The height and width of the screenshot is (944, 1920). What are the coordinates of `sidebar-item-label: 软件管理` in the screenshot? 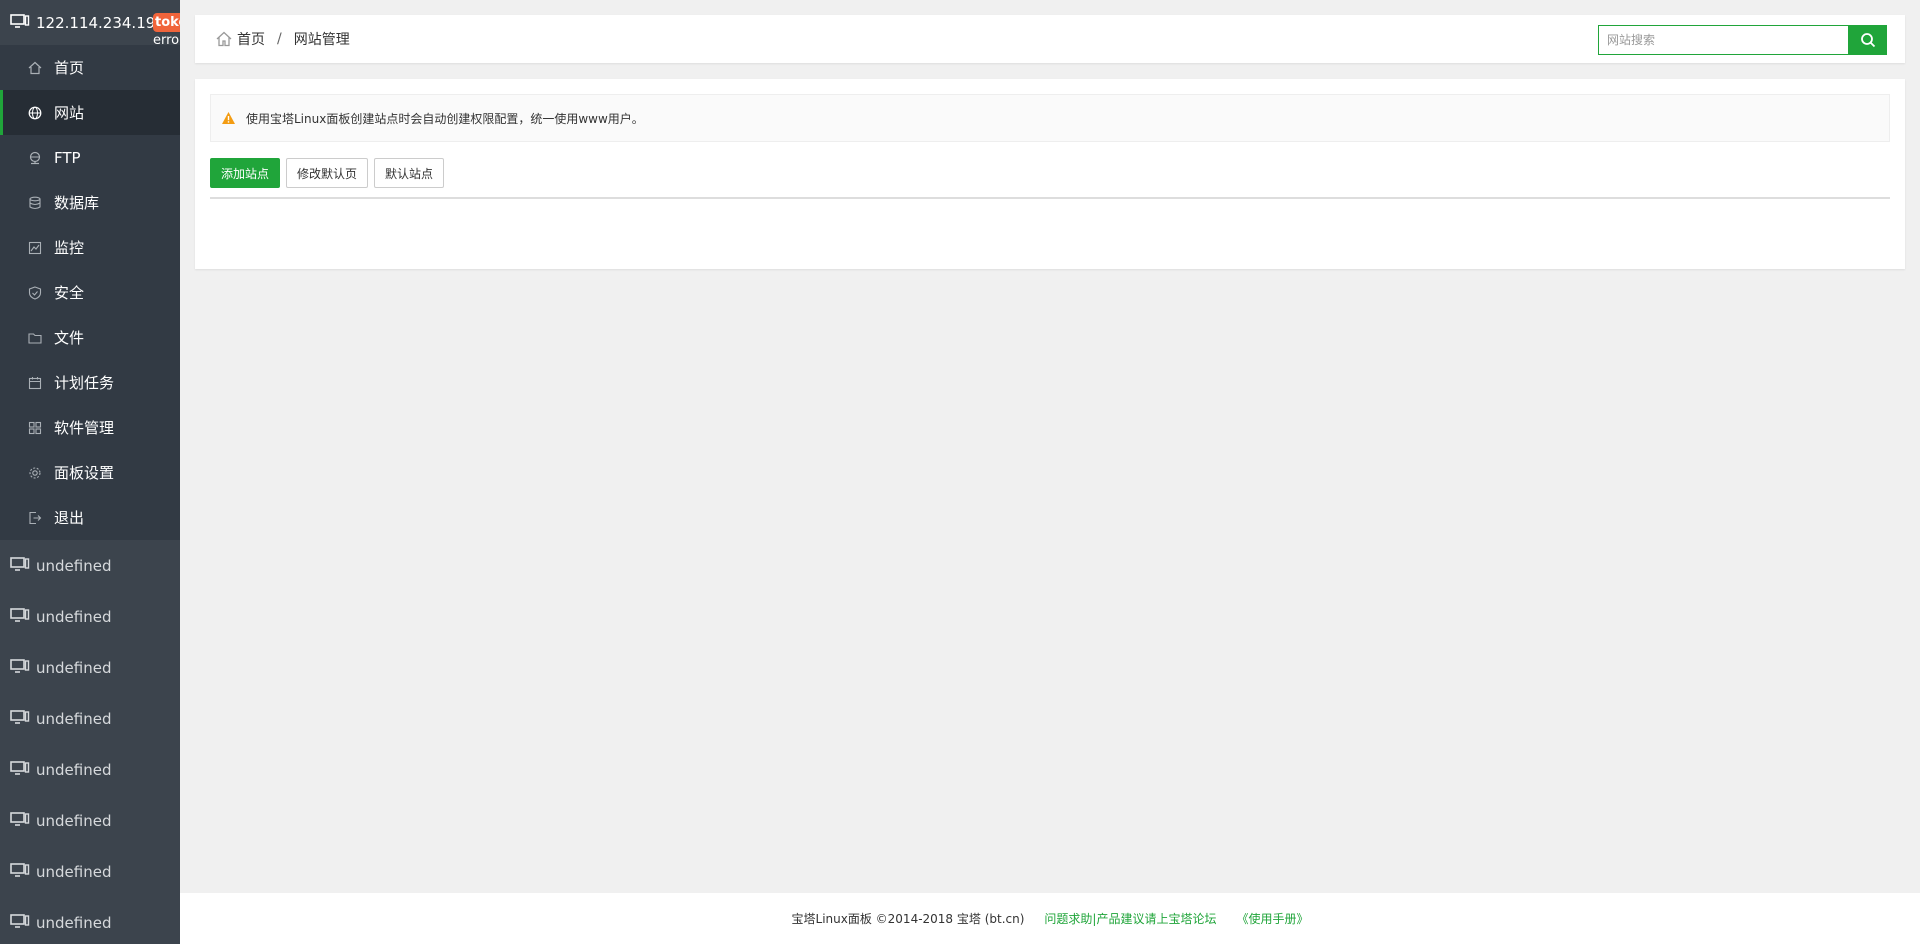 It's located at (84, 428).